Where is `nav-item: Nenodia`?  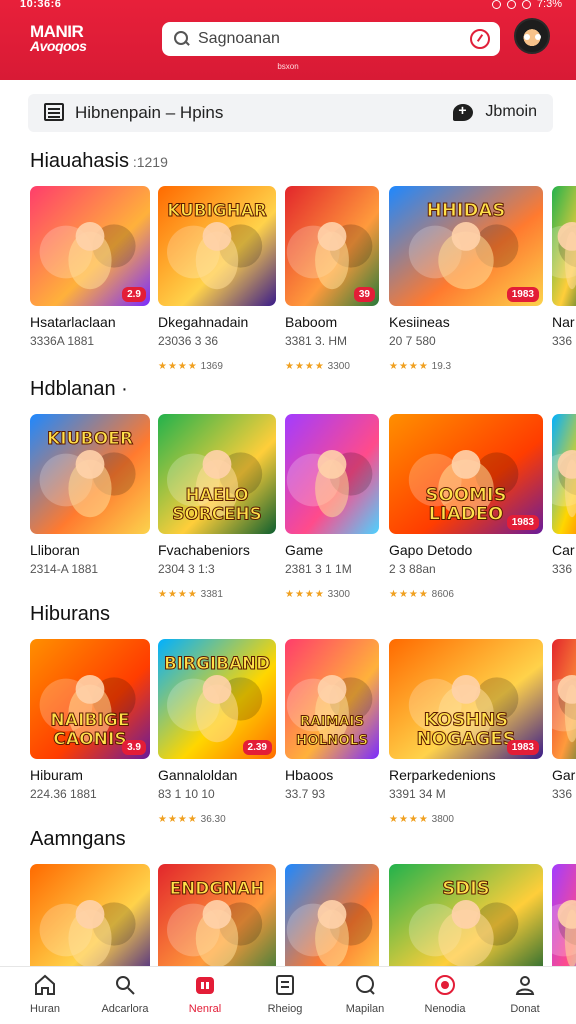 nav-item: Nenodia is located at coordinates (445, 994).